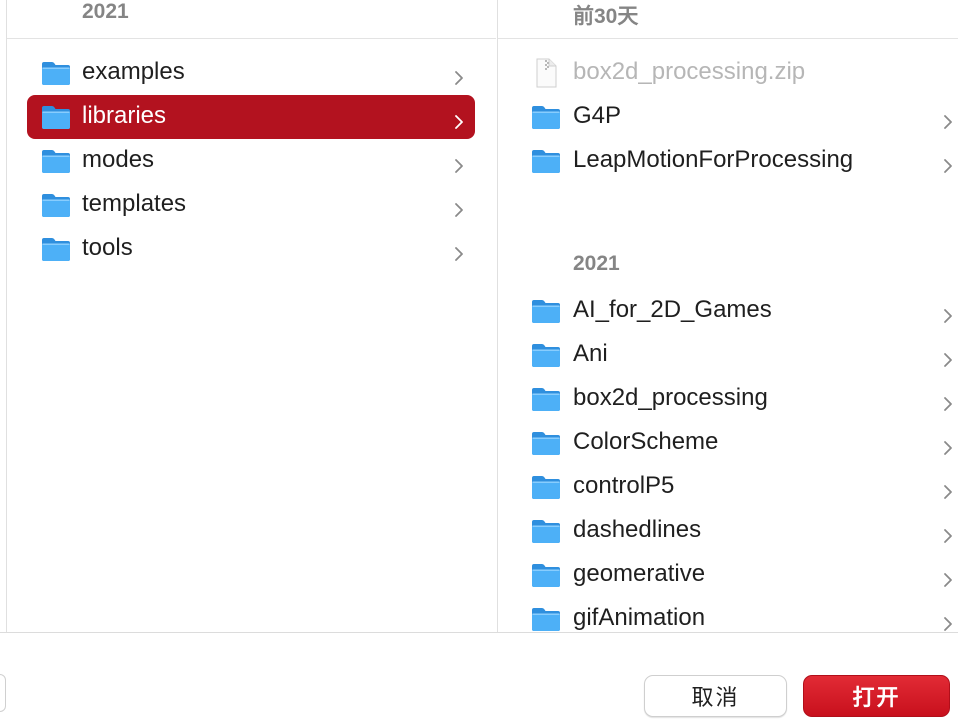 The width and height of the screenshot is (958, 724). Describe the element at coordinates (134, 203) in the screenshot. I see `item-label: templates` at that location.